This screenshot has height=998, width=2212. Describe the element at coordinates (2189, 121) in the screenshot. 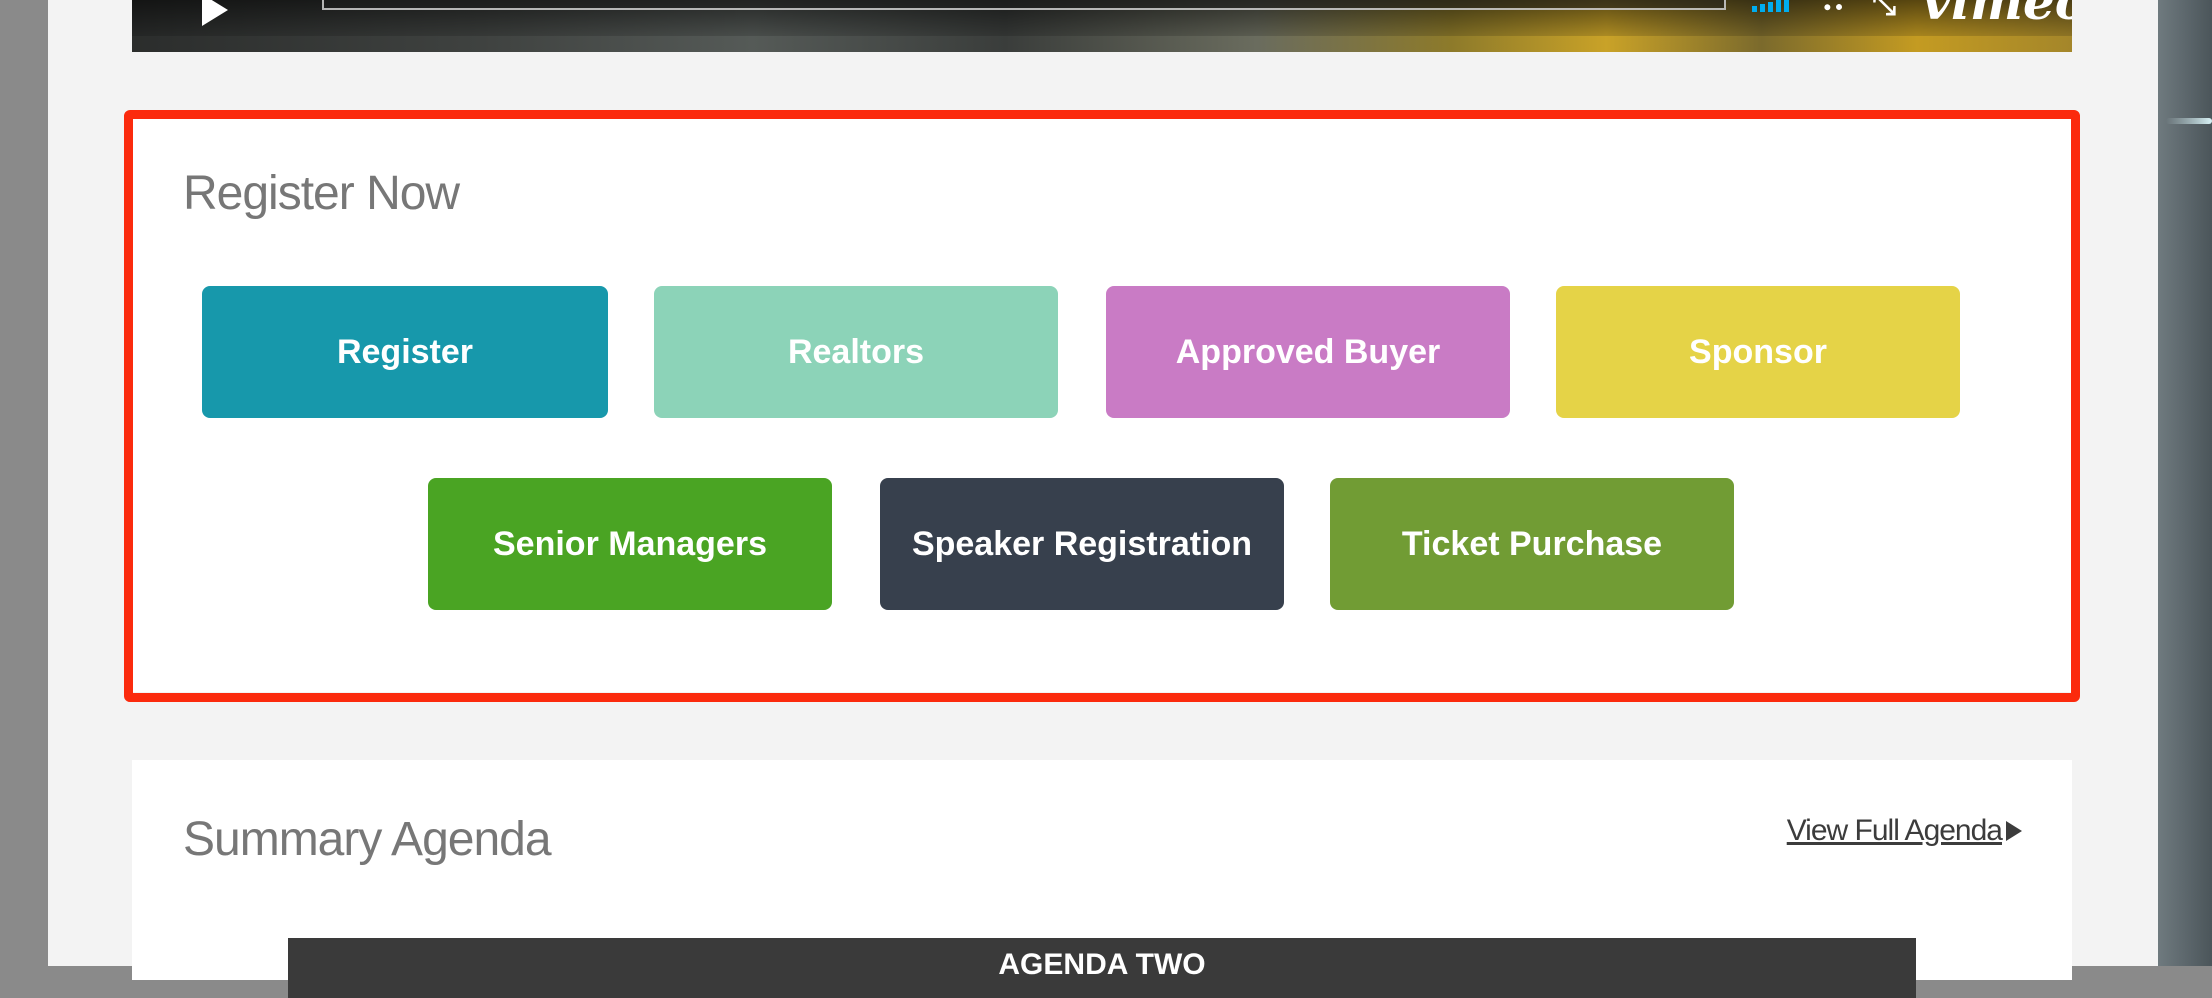

I see `background-glint` at that location.